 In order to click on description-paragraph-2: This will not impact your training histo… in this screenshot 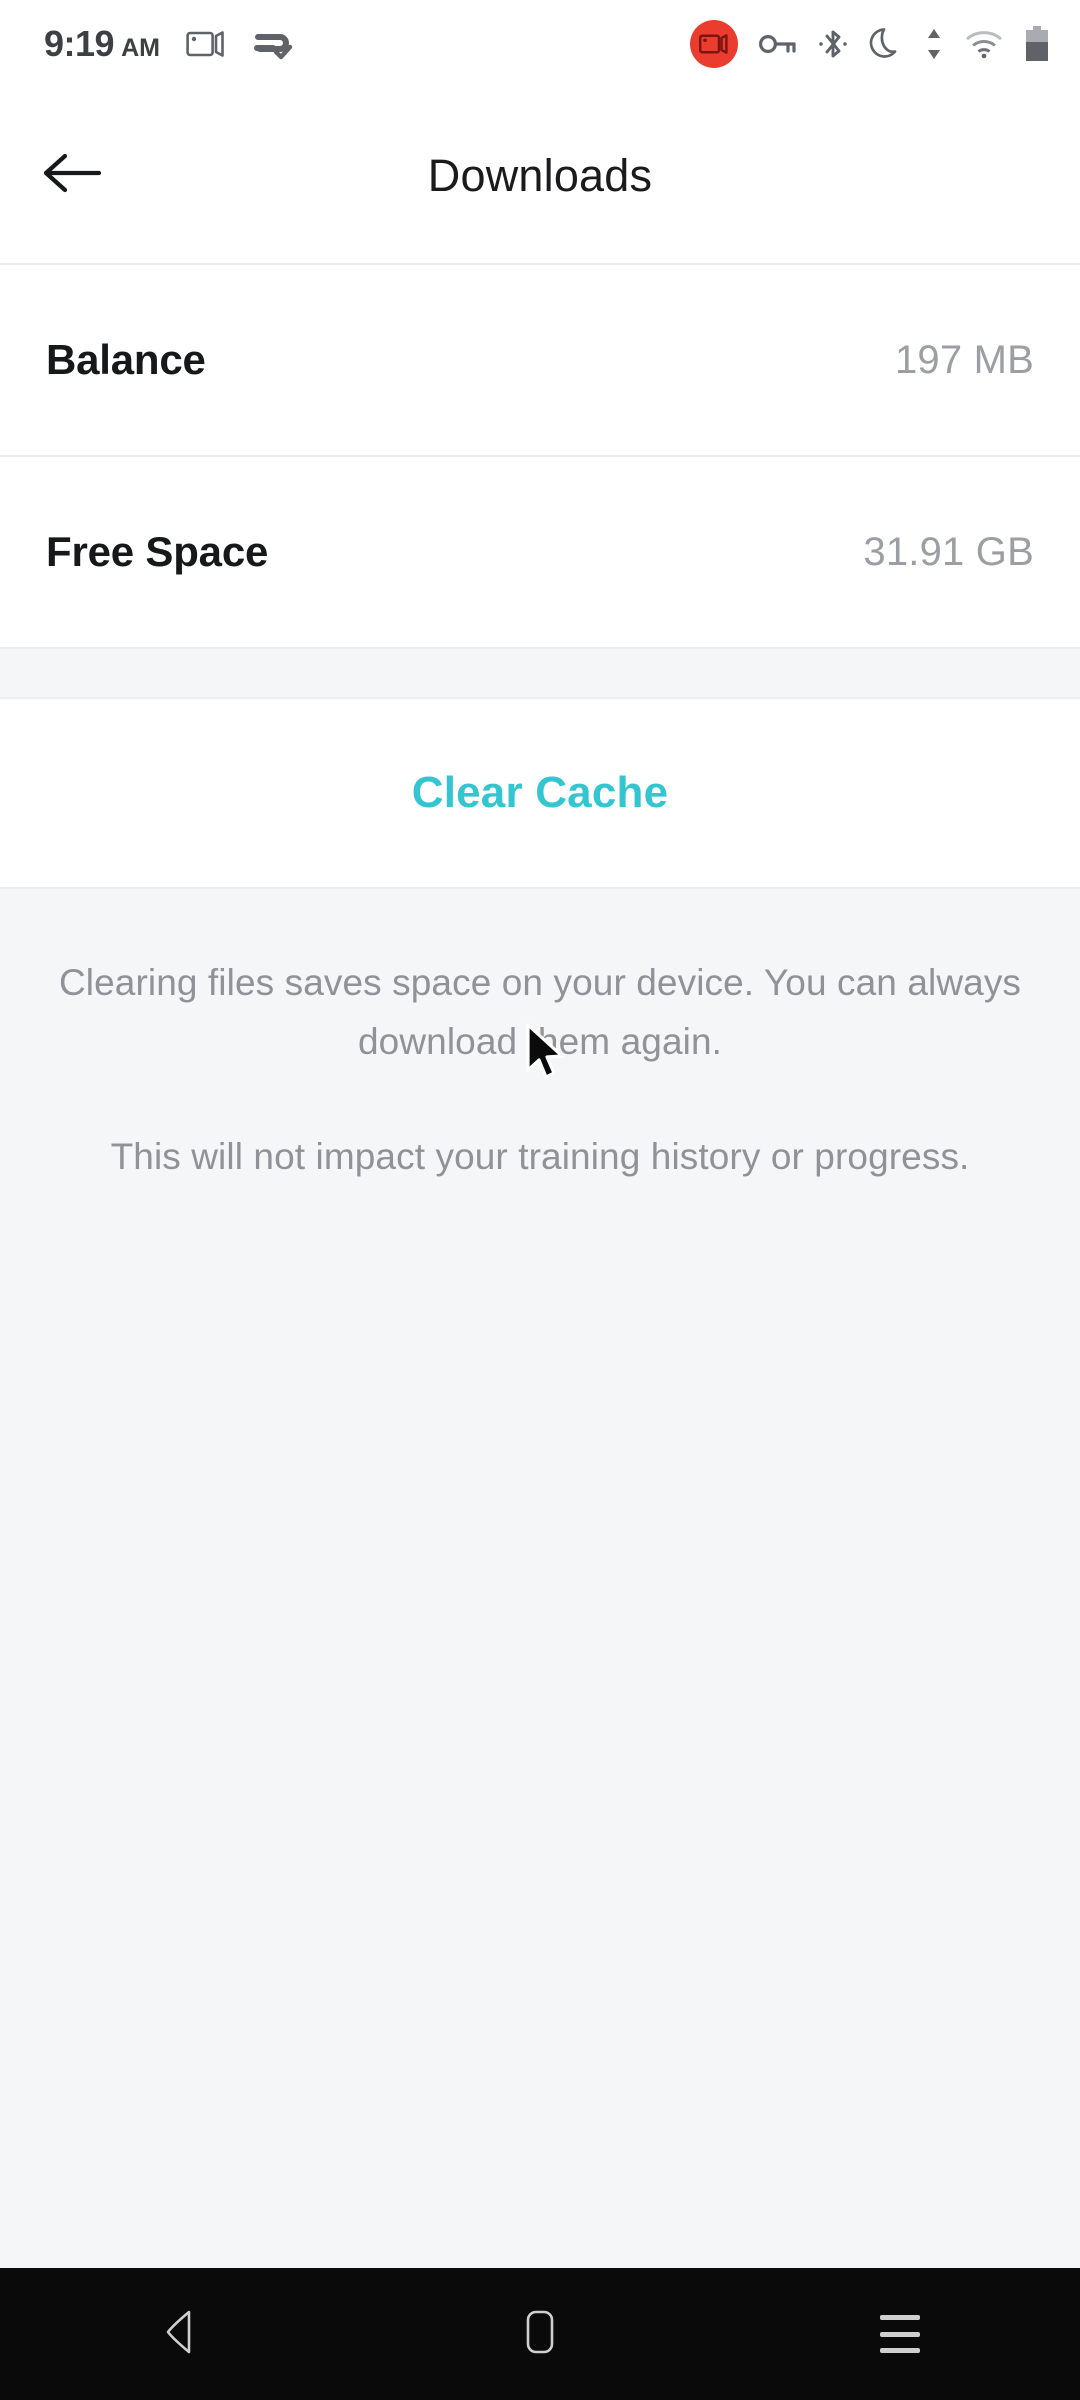, I will do `click(540, 1156)`.